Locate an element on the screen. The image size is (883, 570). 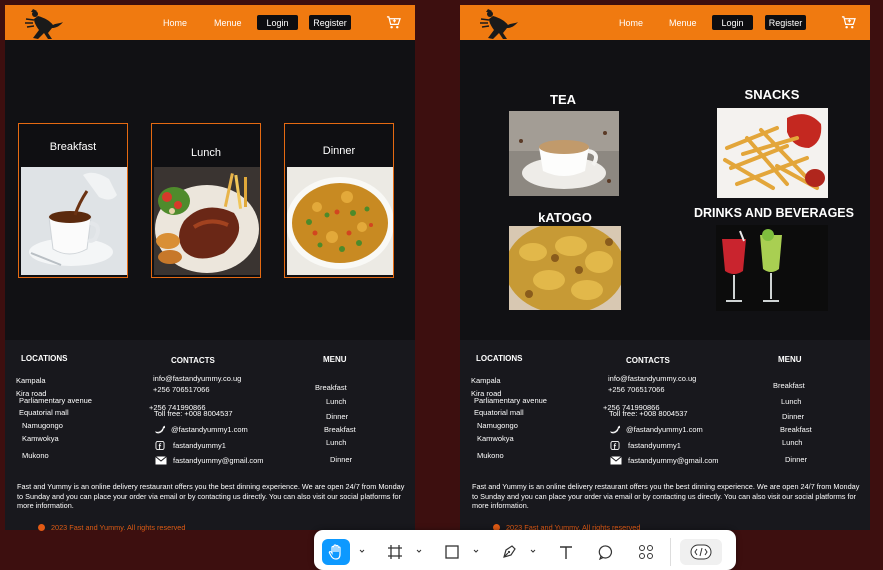
meal-card-lunch: Lunch is located at coordinates (206, 200).